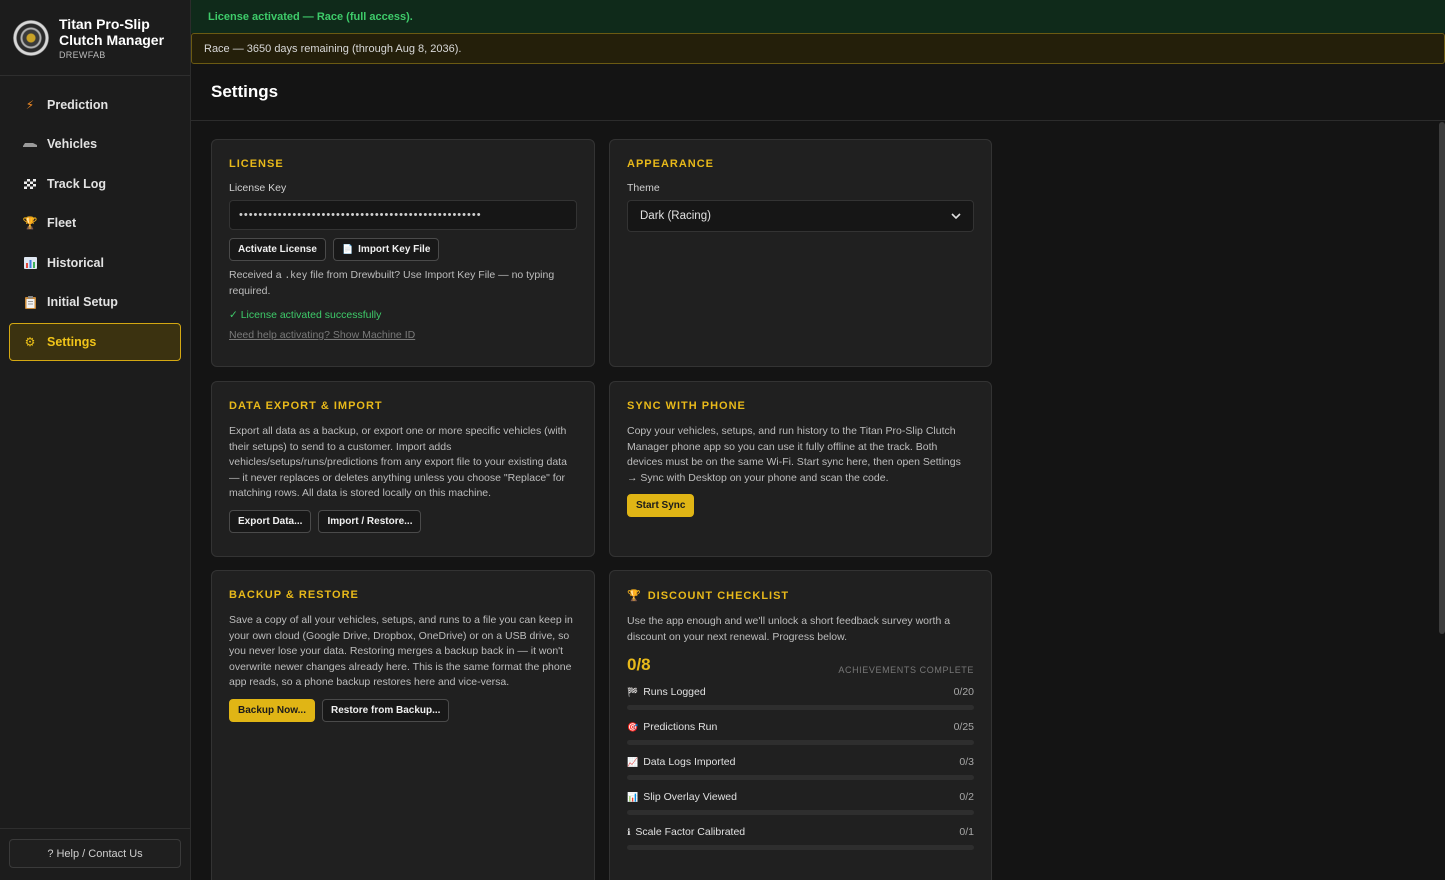 This screenshot has height=880, width=1445. Describe the element at coordinates (800, 838) in the screenshot. I see `achievement-item: ℹ Scale Factor Calibrated 0/1` at that location.